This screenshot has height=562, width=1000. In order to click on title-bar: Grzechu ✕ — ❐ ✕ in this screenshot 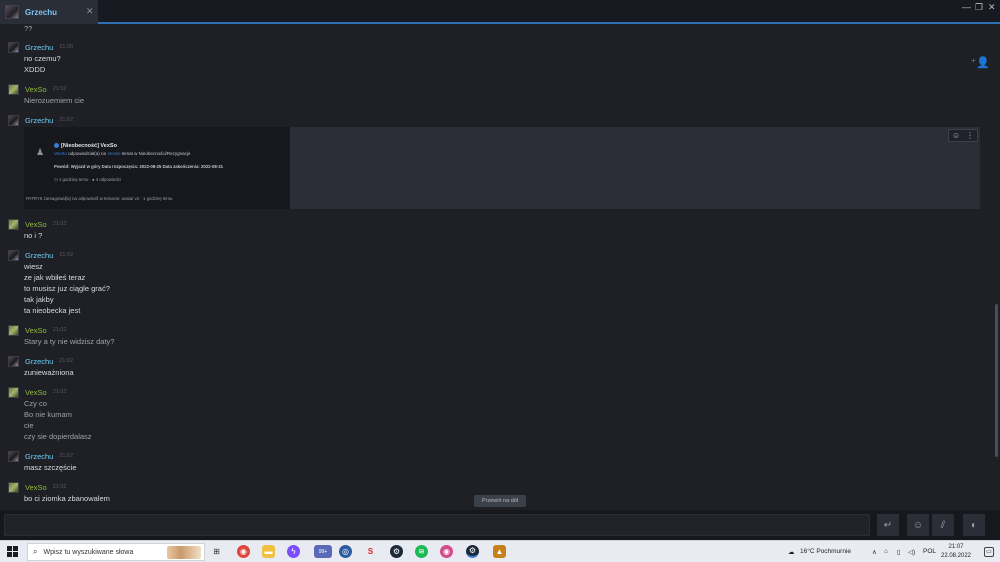, I will do `click(500, 12)`.